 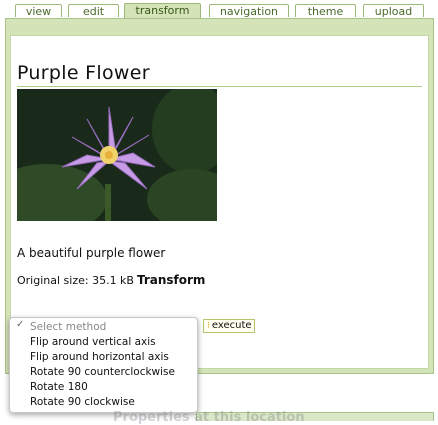 I want to click on execute-label: execute, so click(x=231, y=325).